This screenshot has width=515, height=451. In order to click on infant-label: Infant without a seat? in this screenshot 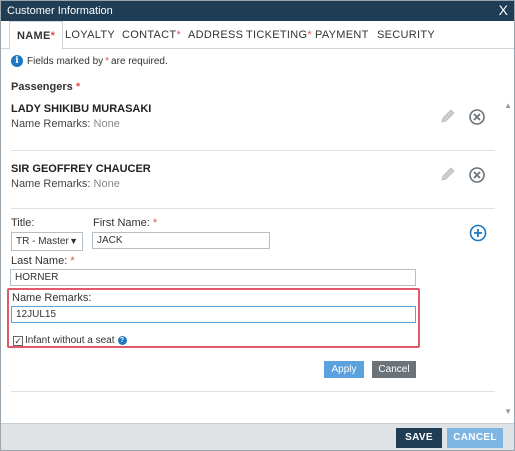, I will do `click(76, 340)`.